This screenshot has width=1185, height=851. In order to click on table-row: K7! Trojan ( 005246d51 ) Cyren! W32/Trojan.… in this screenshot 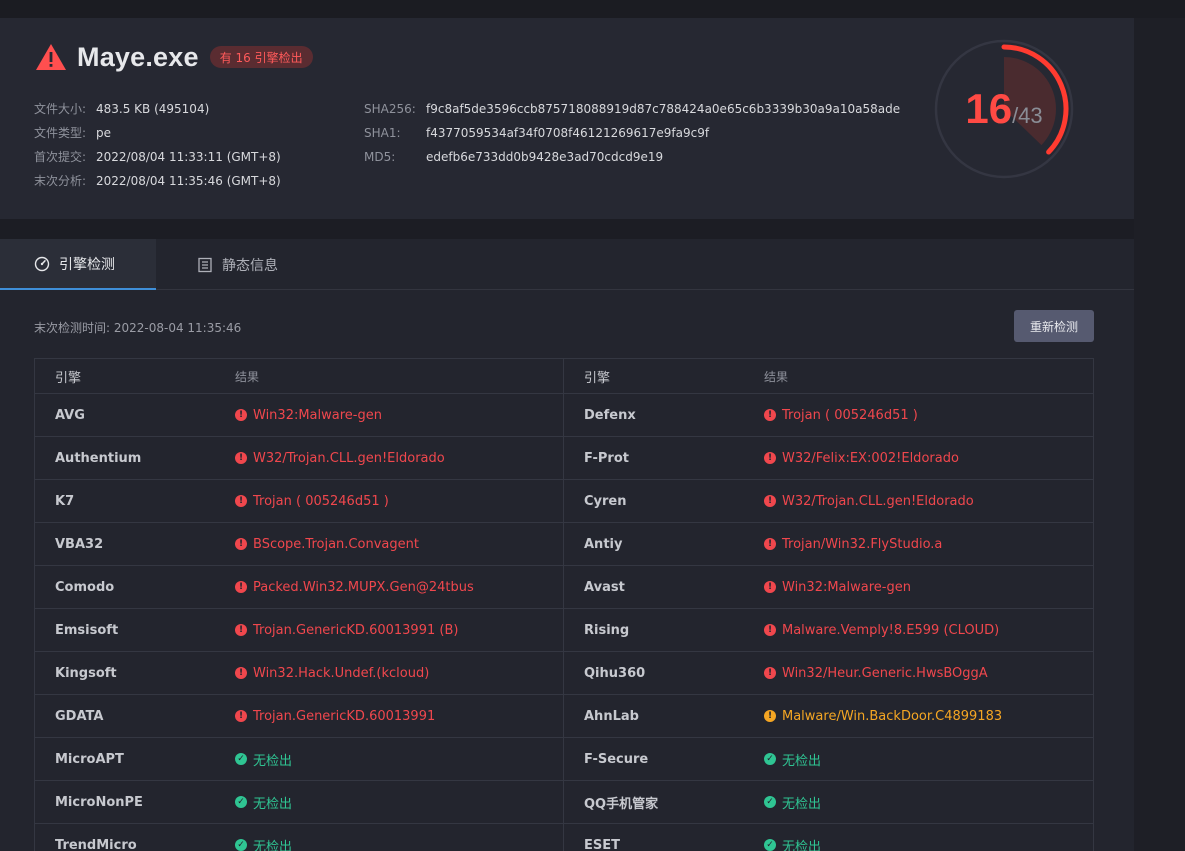, I will do `click(564, 501)`.